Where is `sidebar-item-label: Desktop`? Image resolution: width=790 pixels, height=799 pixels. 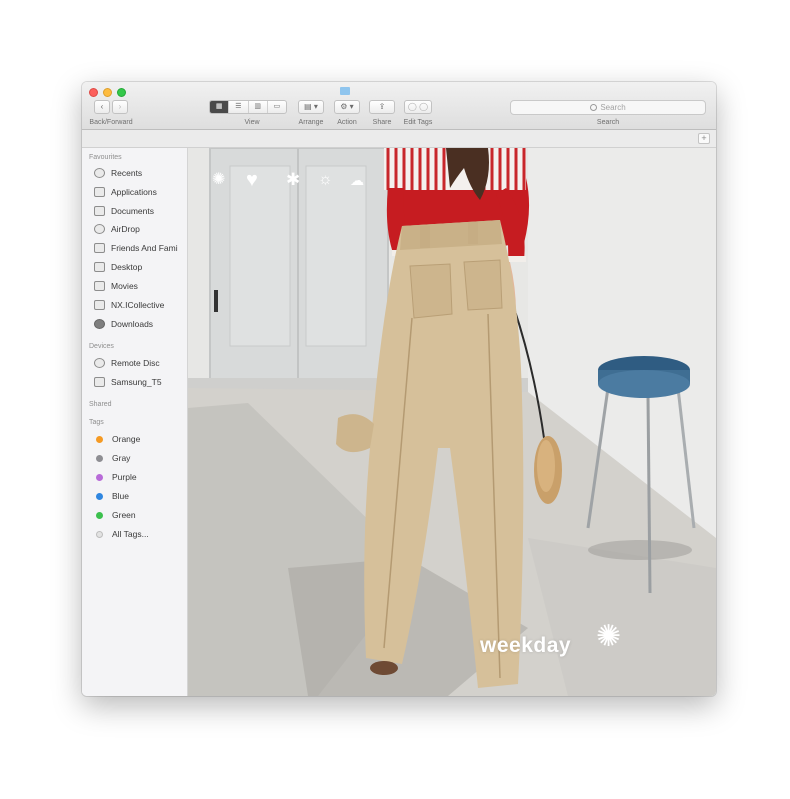
sidebar-item-label: Desktop is located at coordinates (127, 267).